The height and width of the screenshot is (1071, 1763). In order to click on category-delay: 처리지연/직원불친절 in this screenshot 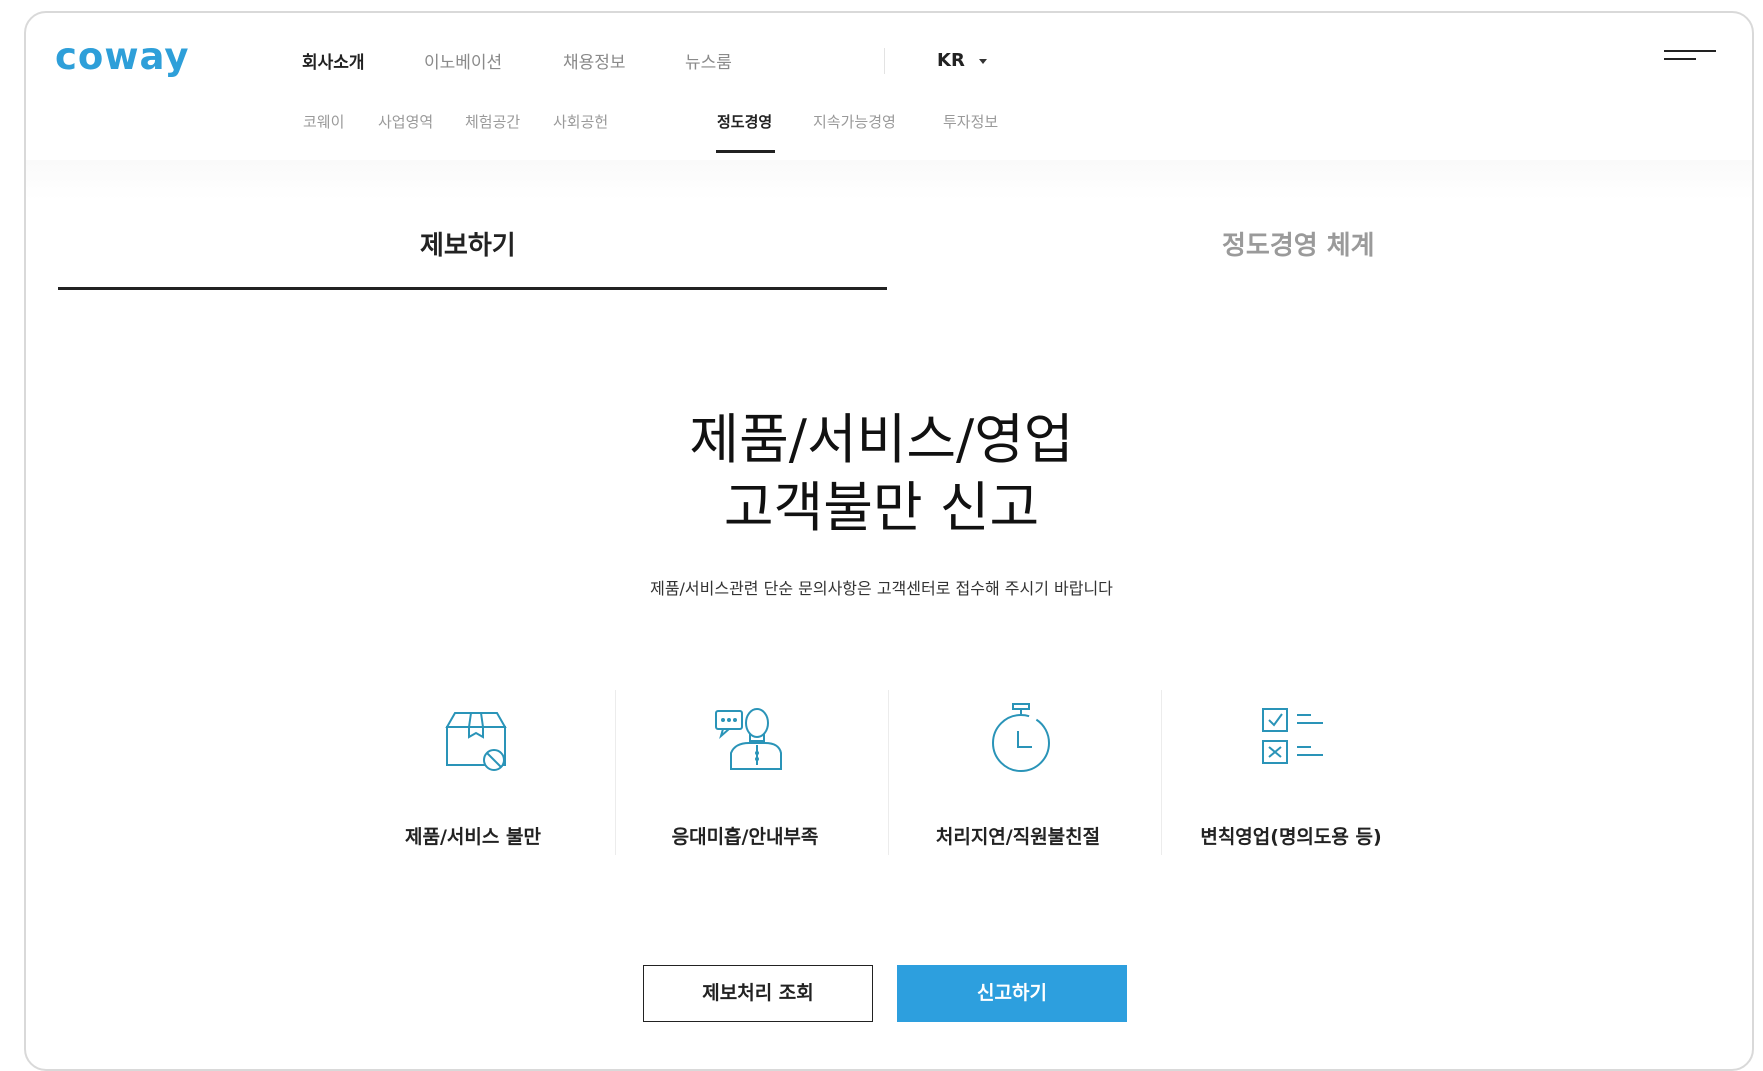, I will do `click(1018, 772)`.